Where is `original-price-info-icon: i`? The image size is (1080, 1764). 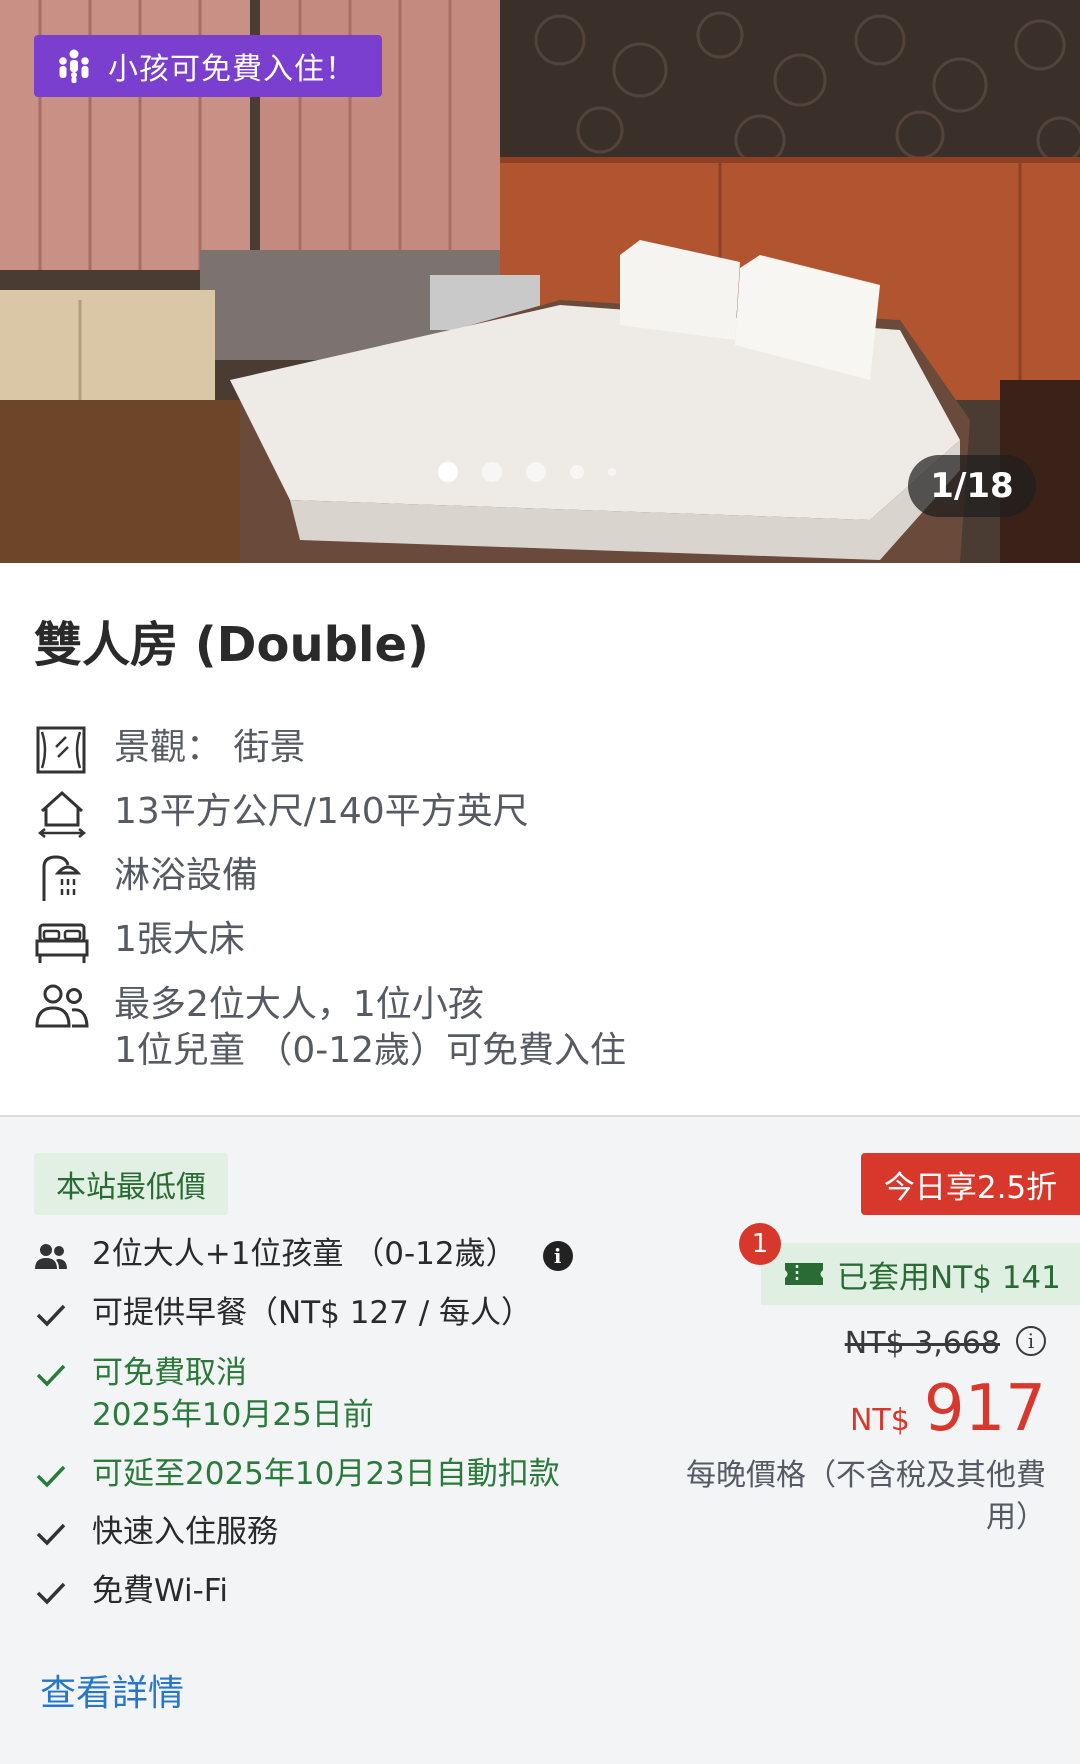
original-price-info-icon: i is located at coordinates (1031, 1341).